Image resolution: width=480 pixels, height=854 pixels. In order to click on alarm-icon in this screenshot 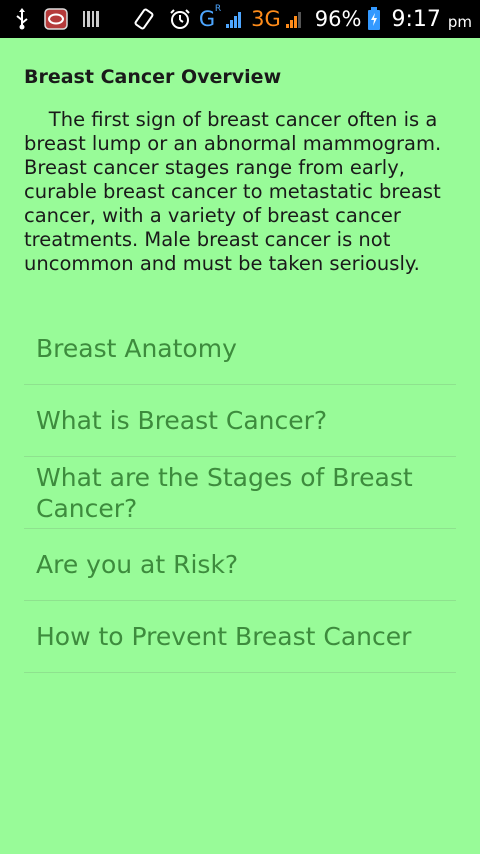, I will do `click(180, 19)`.